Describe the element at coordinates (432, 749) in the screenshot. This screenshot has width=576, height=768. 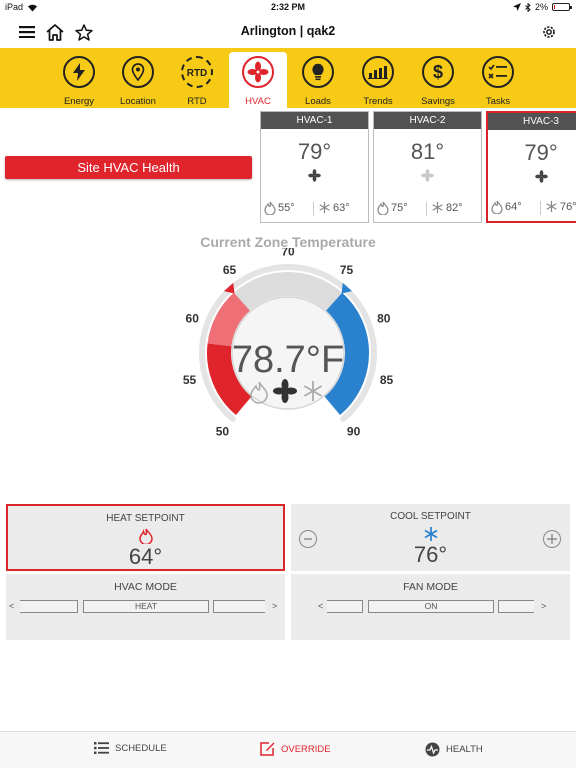
I see `pulse-icon` at that location.